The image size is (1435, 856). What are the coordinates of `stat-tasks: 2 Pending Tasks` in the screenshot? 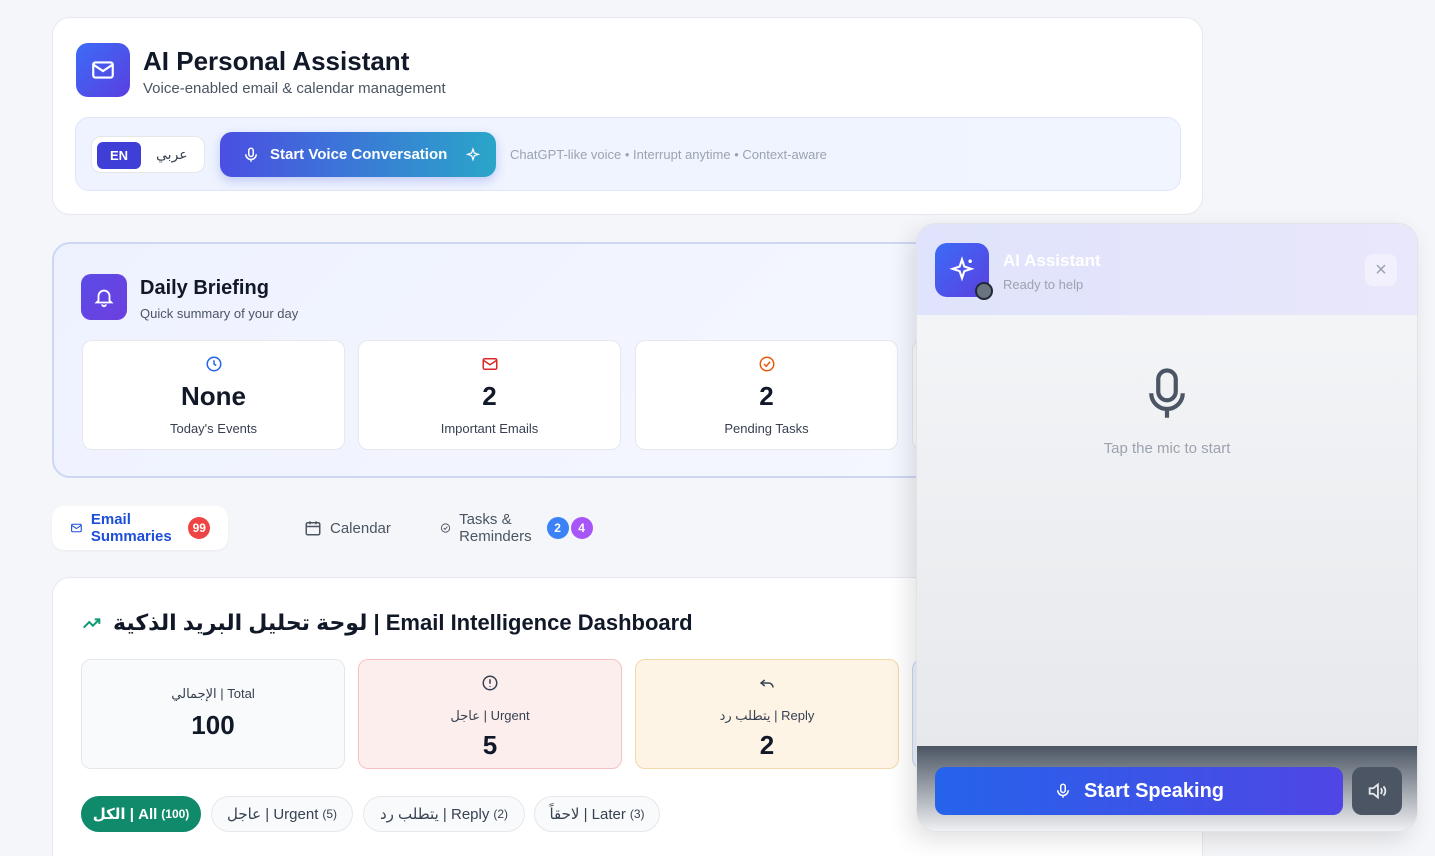 It's located at (766, 395).